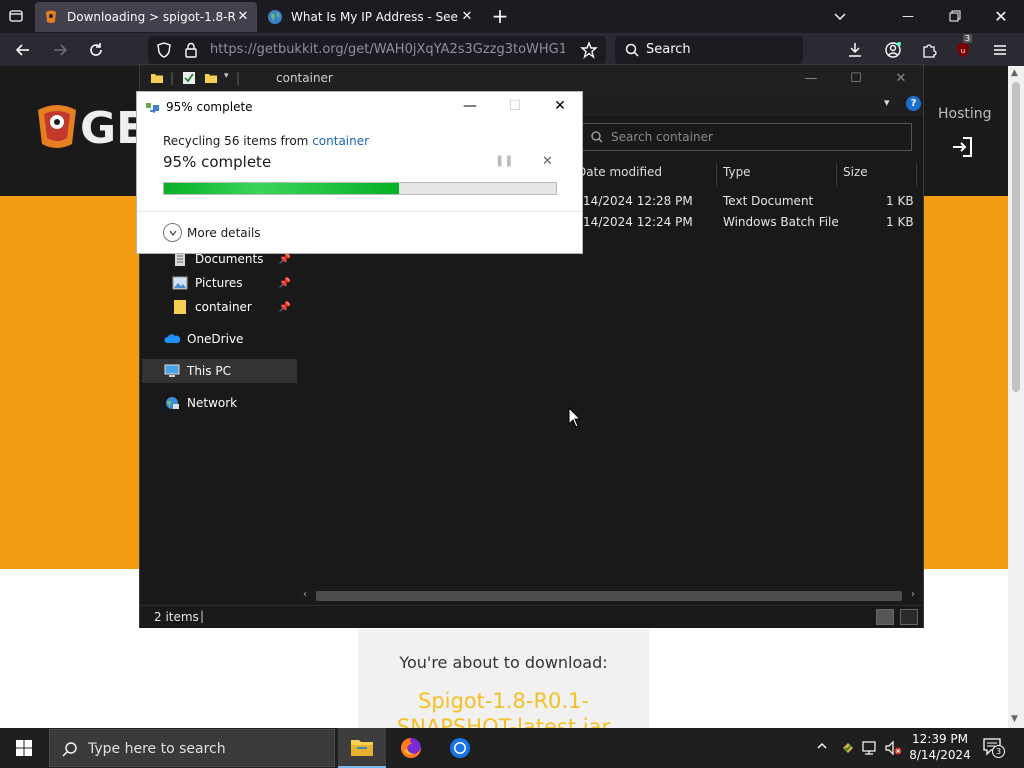 This screenshot has height=768, width=1024. What do you see at coordinates (848, 750) in the screenshot?
I see `security-tray-icon` at bounding box center [848, 750].